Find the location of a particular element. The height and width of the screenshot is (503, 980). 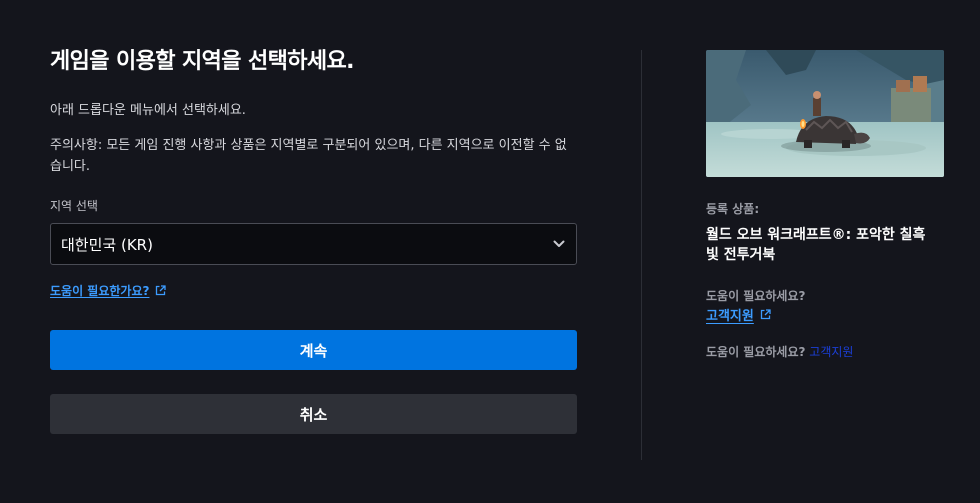

registered-product-label: 등록 상품: is located at coordinates (733, 209).